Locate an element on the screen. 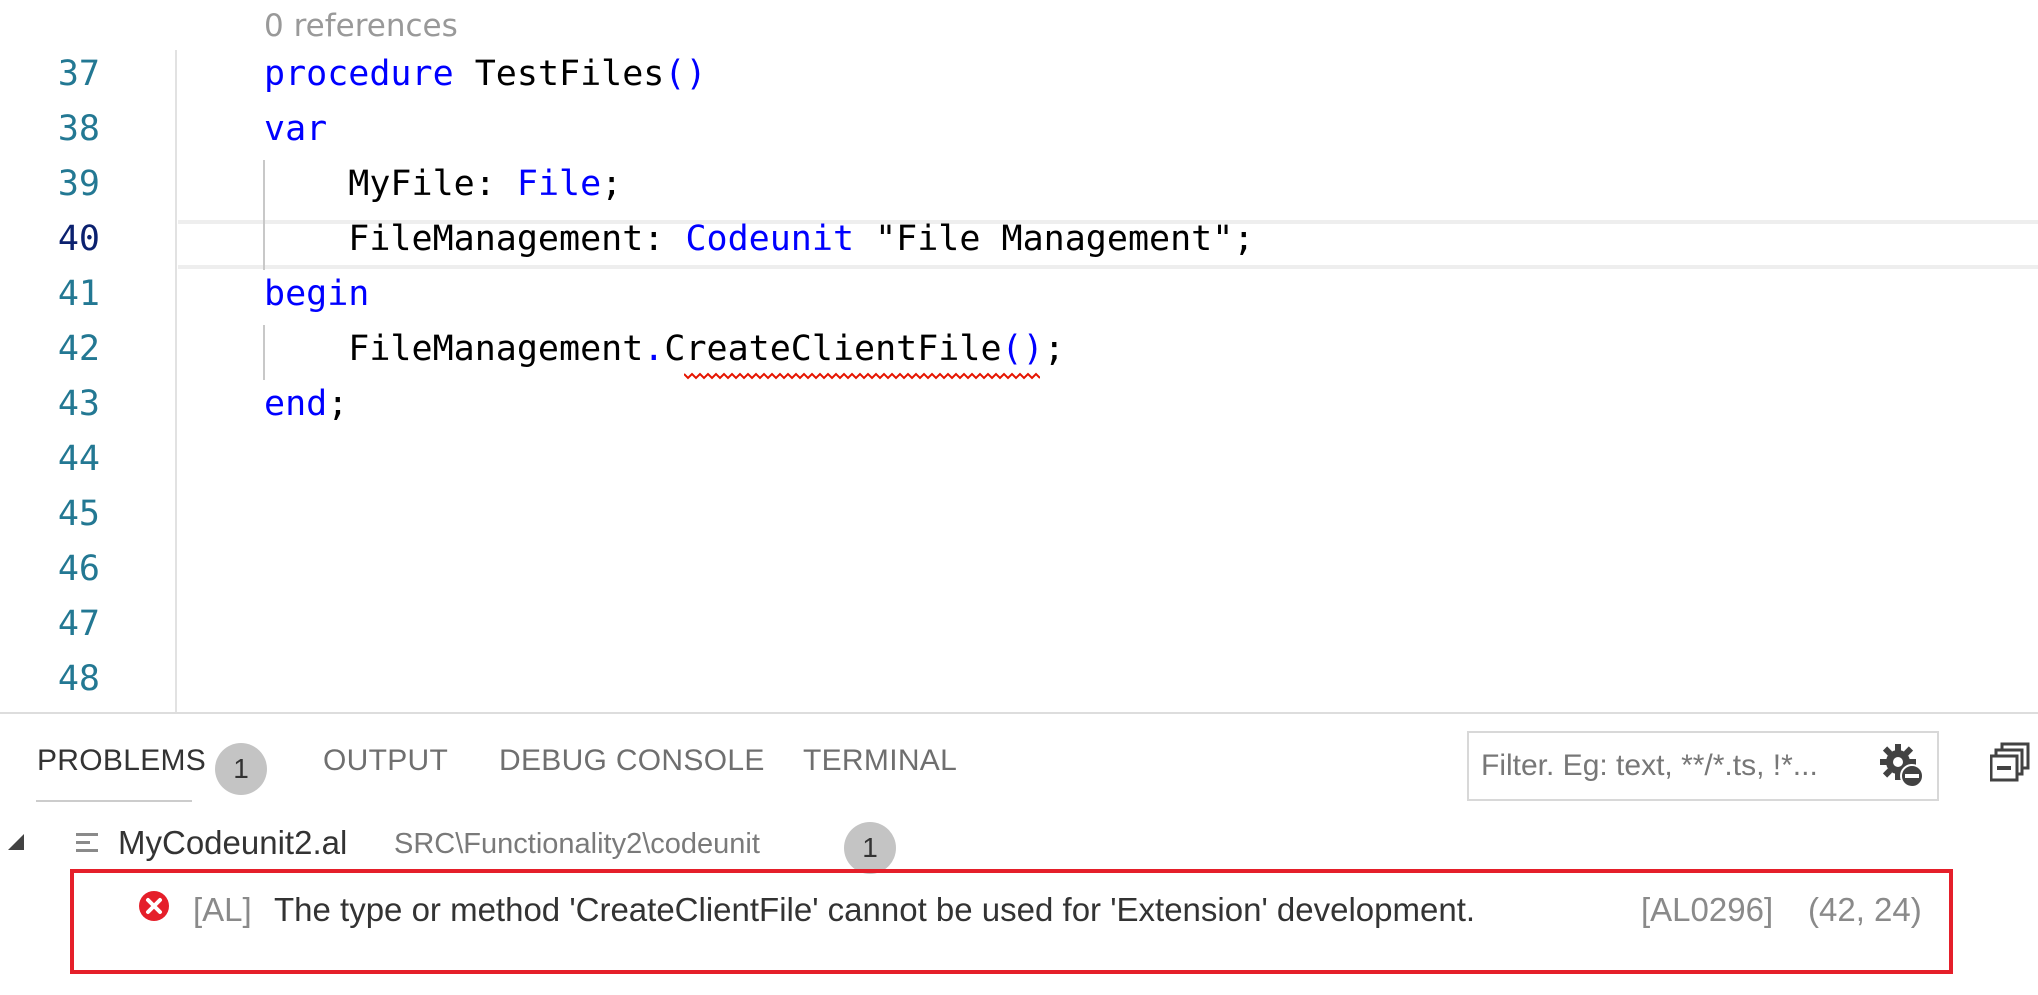  code-line: 46 is located at coordinates (1019, 569).